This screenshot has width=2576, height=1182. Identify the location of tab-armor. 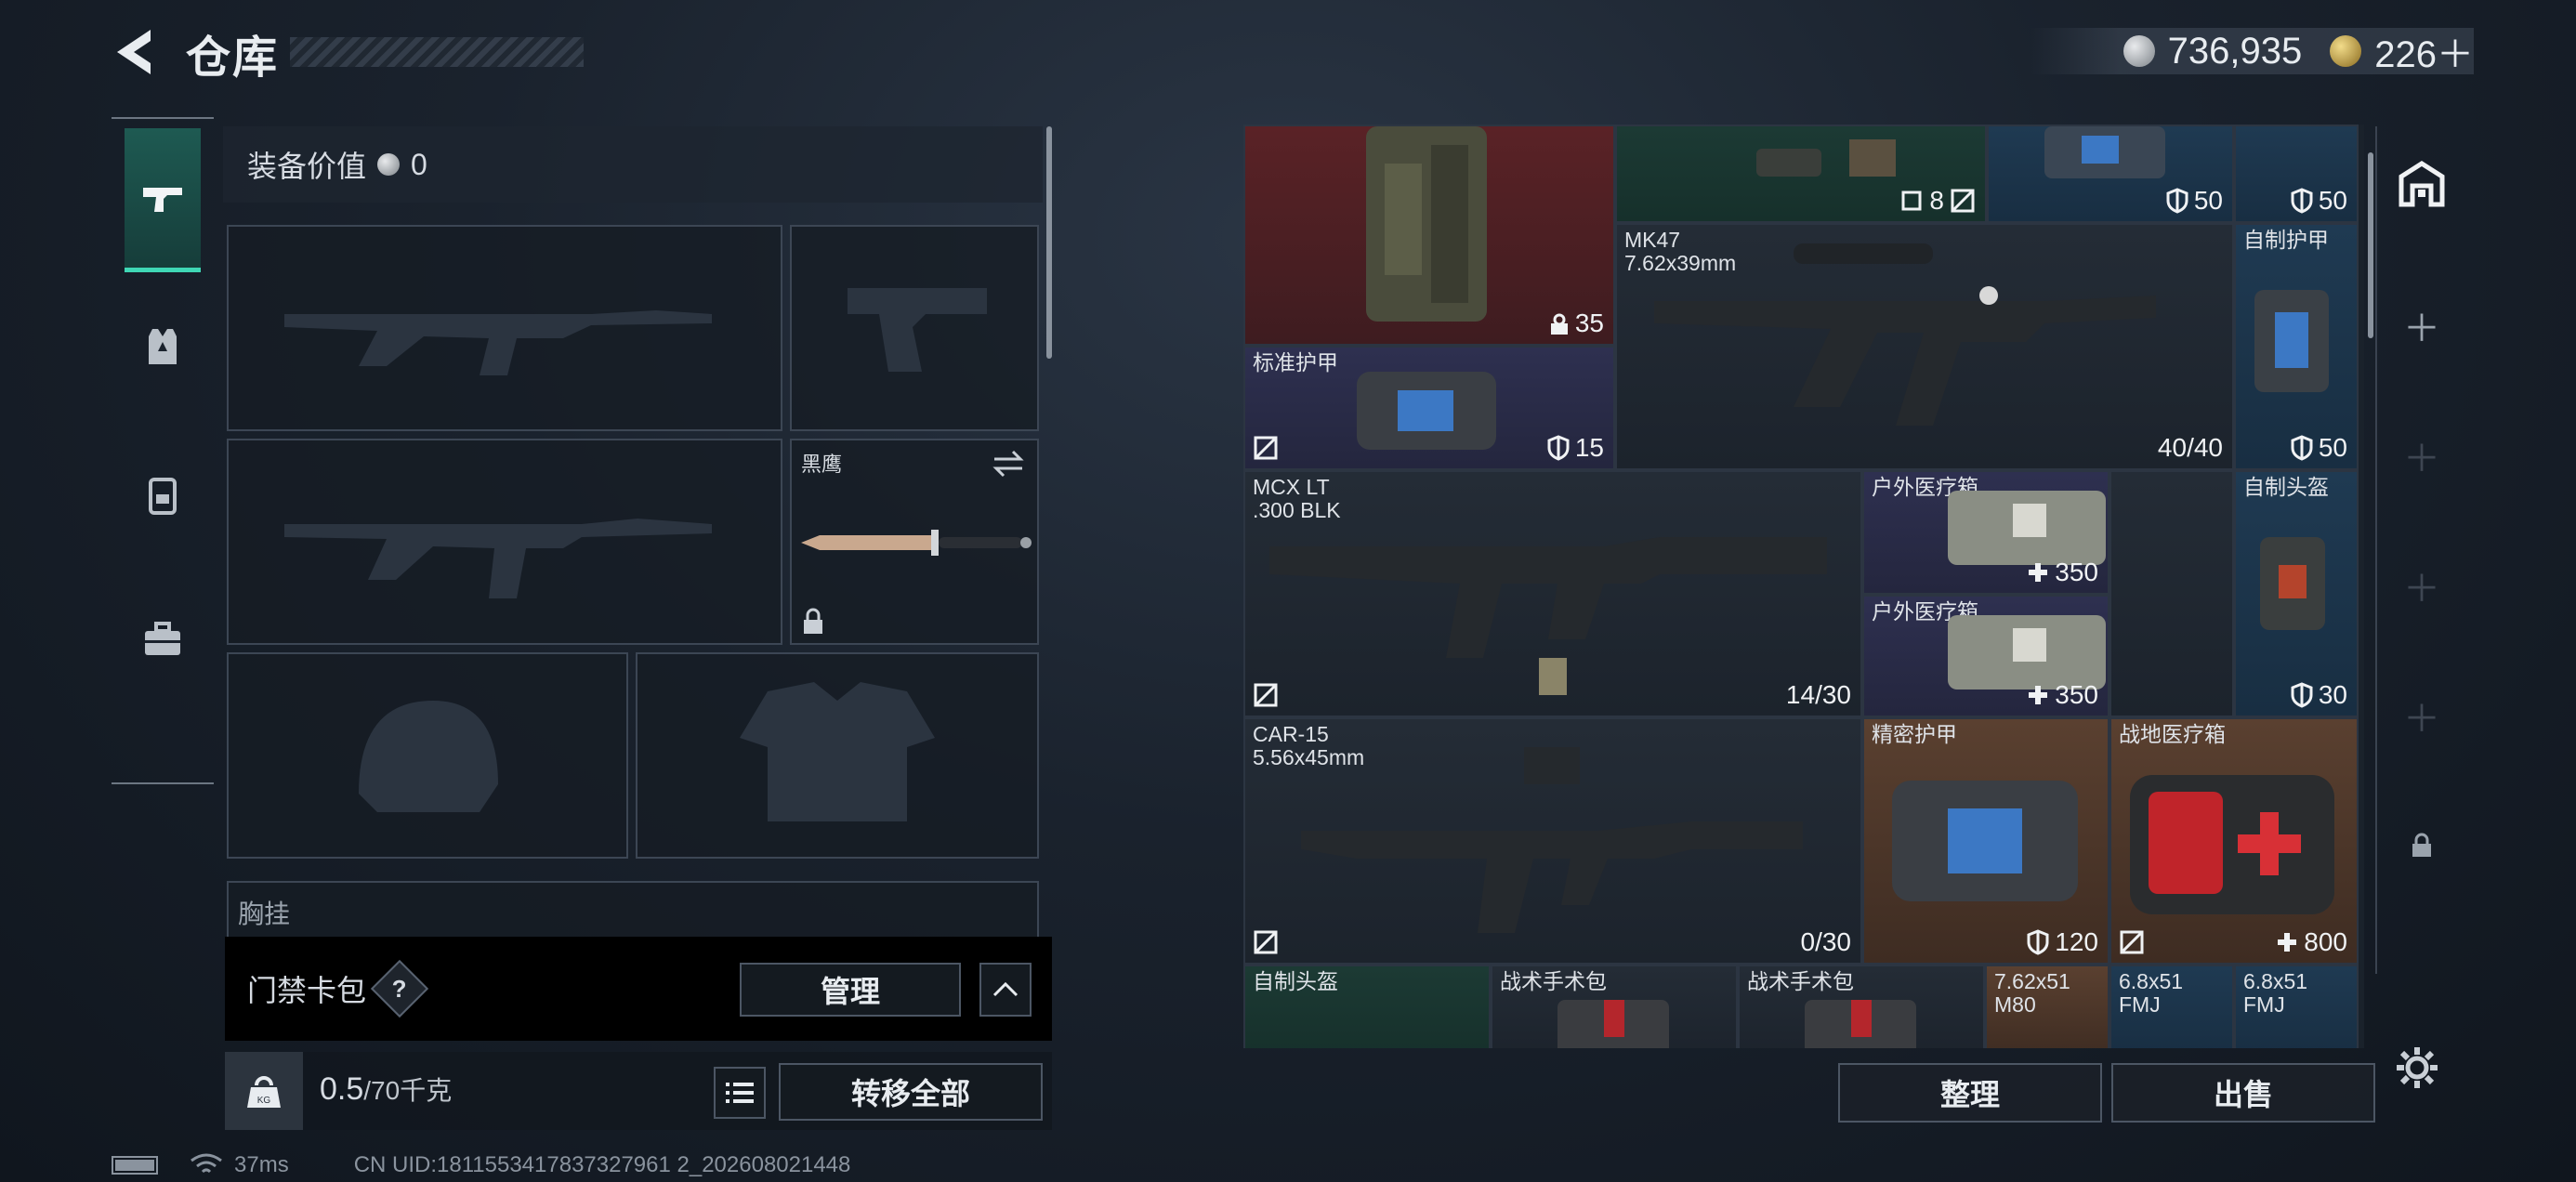
(163, 346).